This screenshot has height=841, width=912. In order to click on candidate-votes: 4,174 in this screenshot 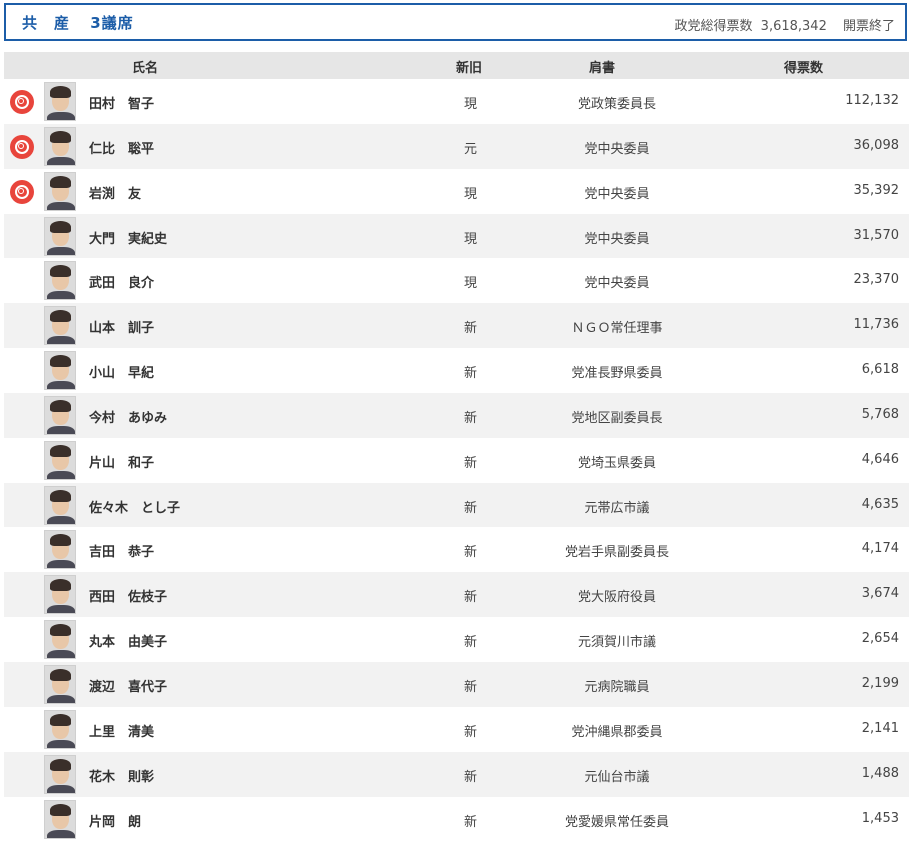, I will do `click(880, 549)`.